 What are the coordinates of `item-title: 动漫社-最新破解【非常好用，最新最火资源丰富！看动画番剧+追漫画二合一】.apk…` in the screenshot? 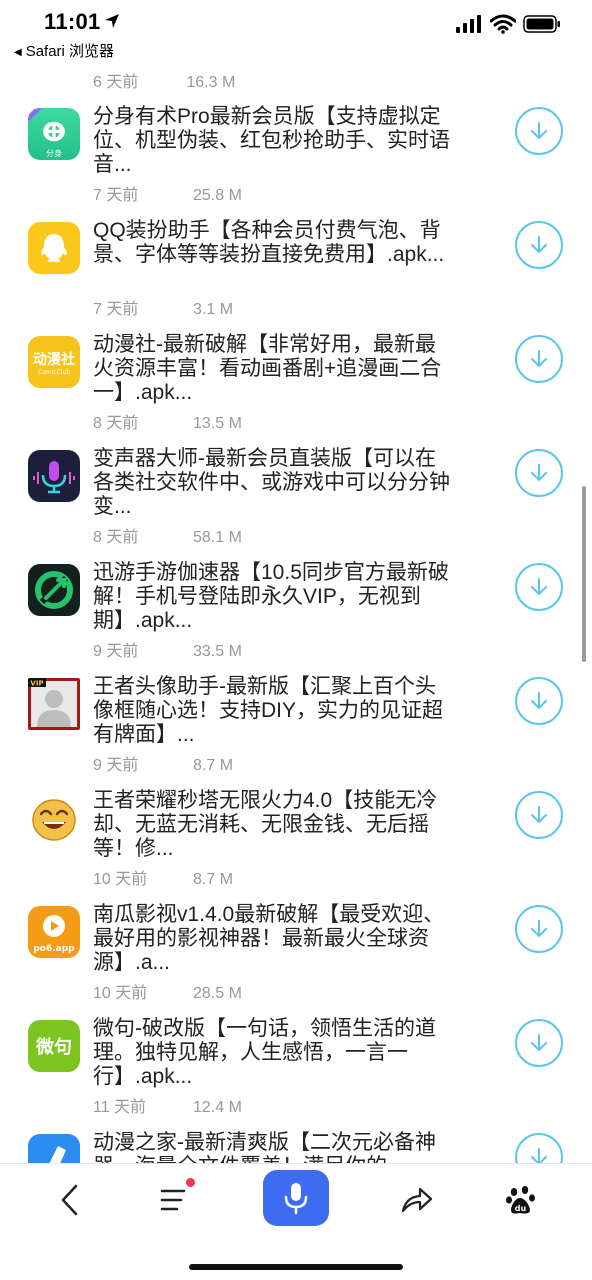 It's located at (273, 369).